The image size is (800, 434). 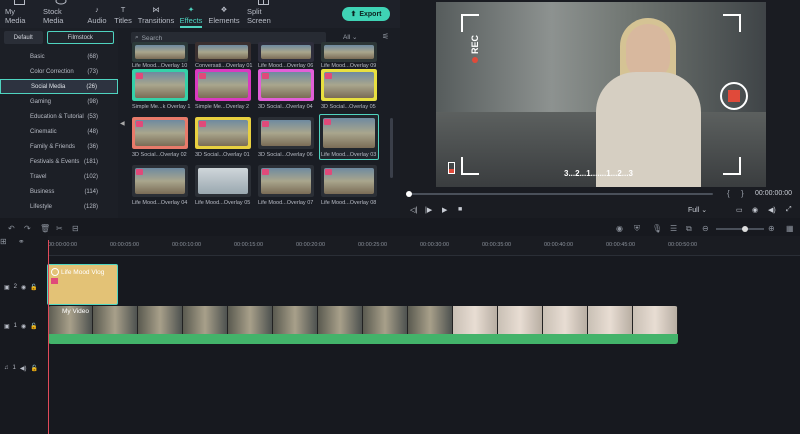 I want to click on nav-transitions: ⋈ Transitions, so click(x=156, y=14).